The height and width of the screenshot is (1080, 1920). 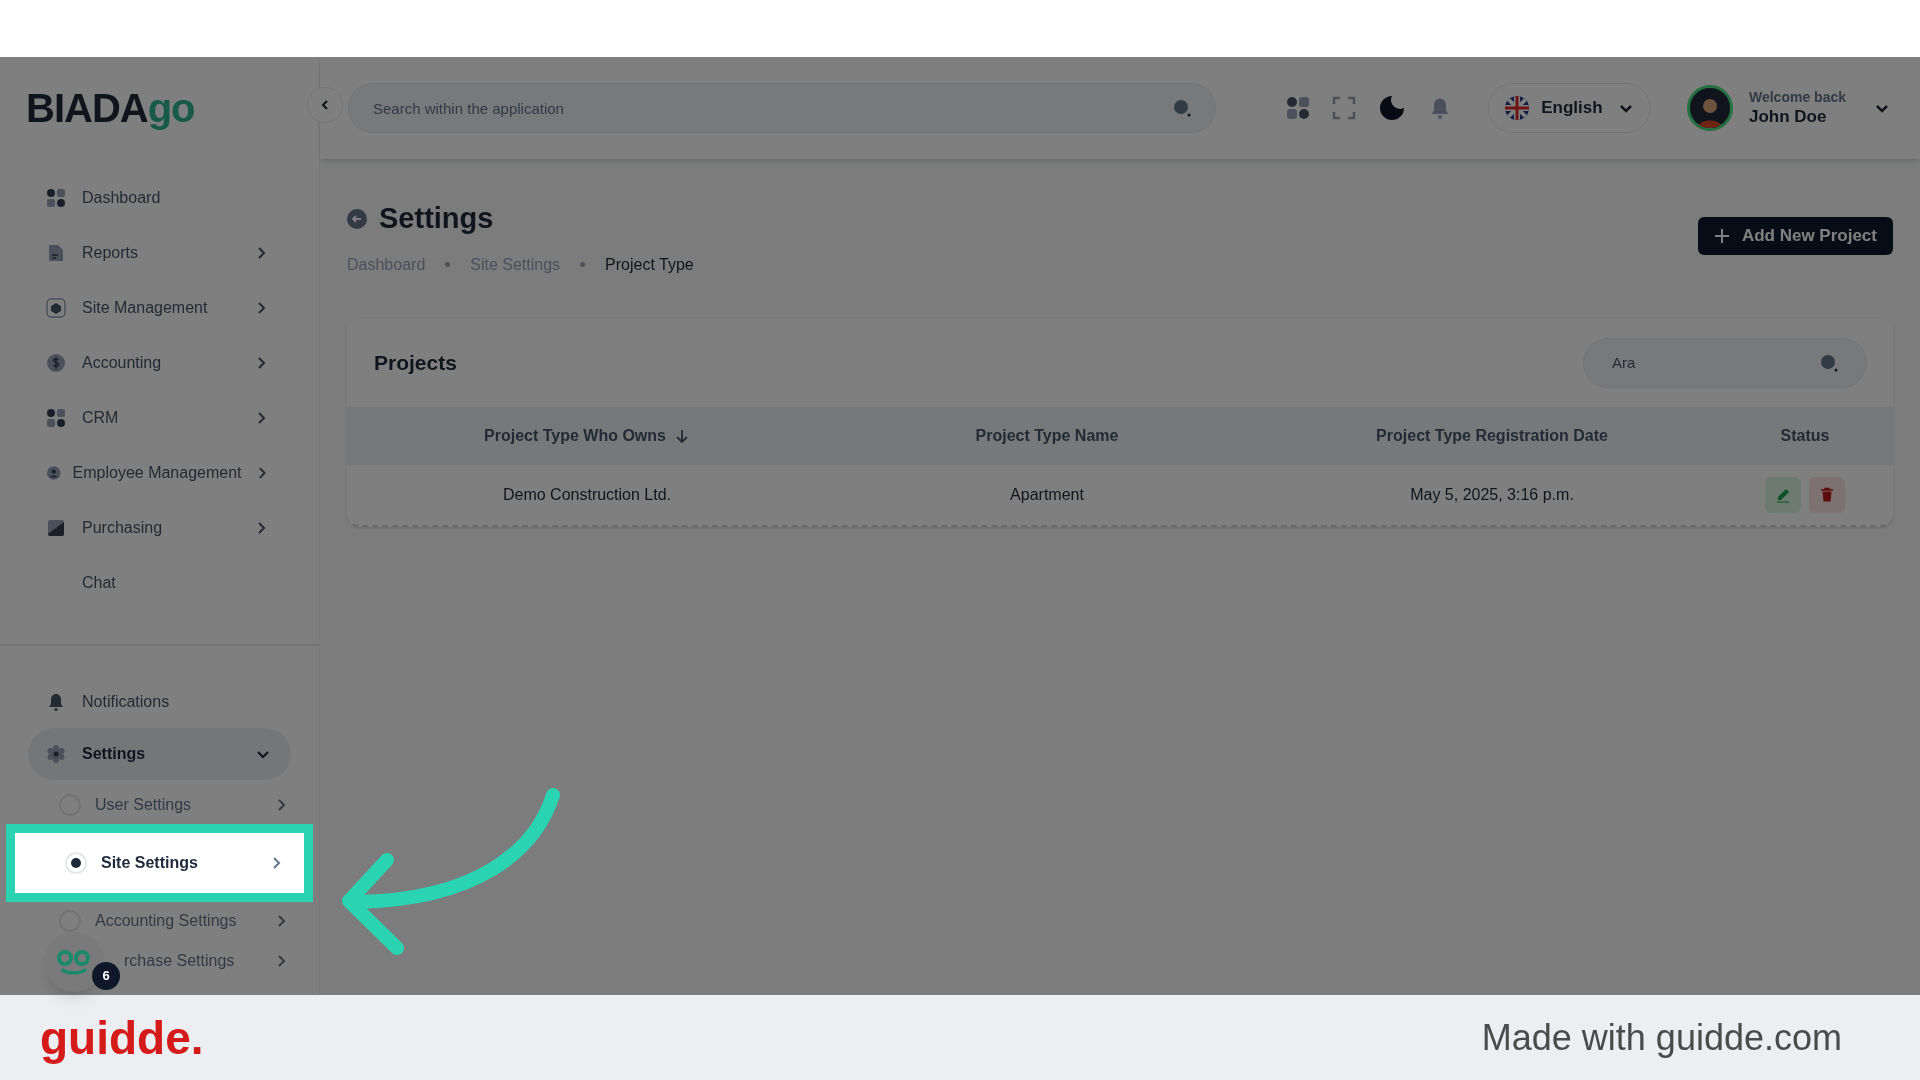 I want to click on edit-button, so click(x=1783, y=494).